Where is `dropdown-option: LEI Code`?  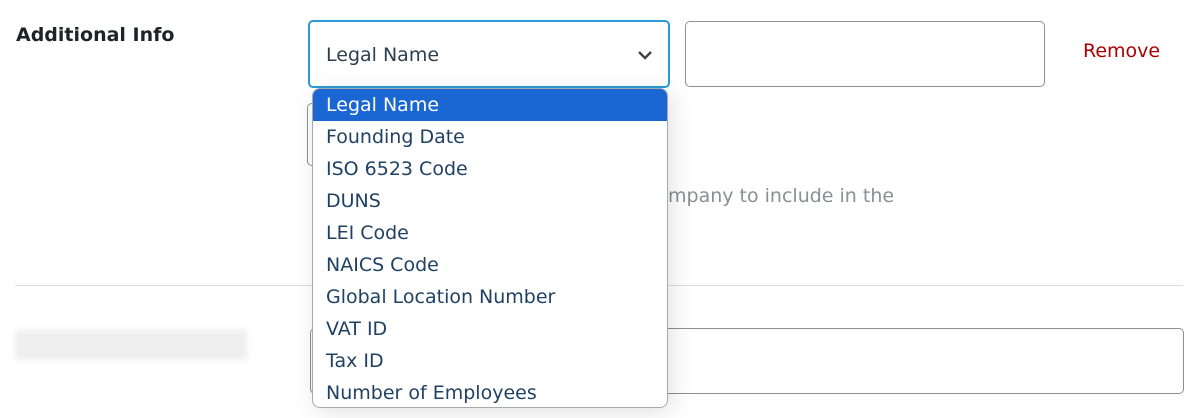 dropdown-option: LEI Code is located at coordinates (490, 233).